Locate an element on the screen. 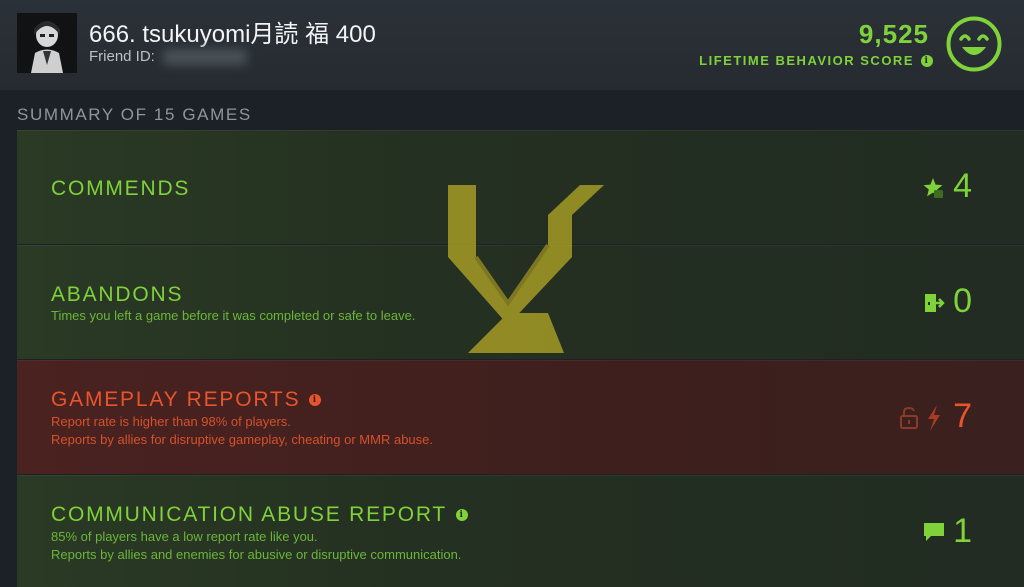 The height and width of the screenshot is (587, 1024). communication-reports-title: COMMUNICATION ABUSE REPORT i is located at coordinates (260, 515).